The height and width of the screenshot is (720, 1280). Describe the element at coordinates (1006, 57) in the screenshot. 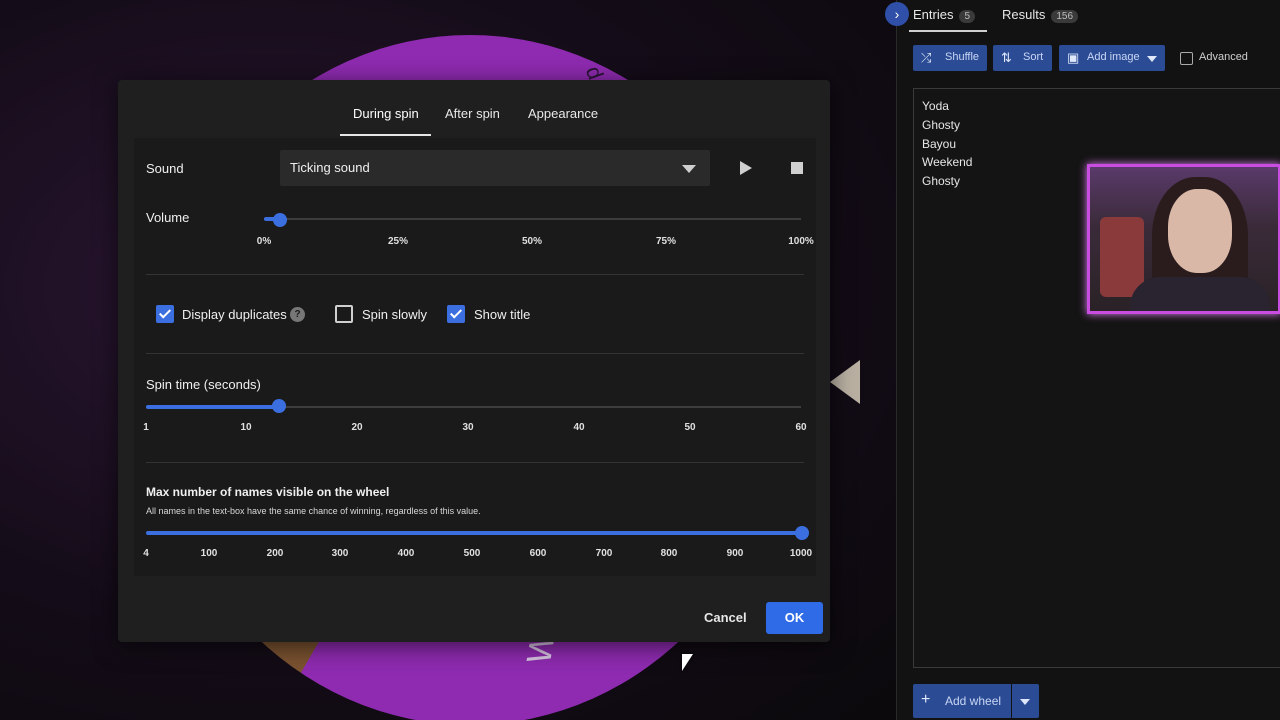

I see `sort-icon: ⇅` at that location.